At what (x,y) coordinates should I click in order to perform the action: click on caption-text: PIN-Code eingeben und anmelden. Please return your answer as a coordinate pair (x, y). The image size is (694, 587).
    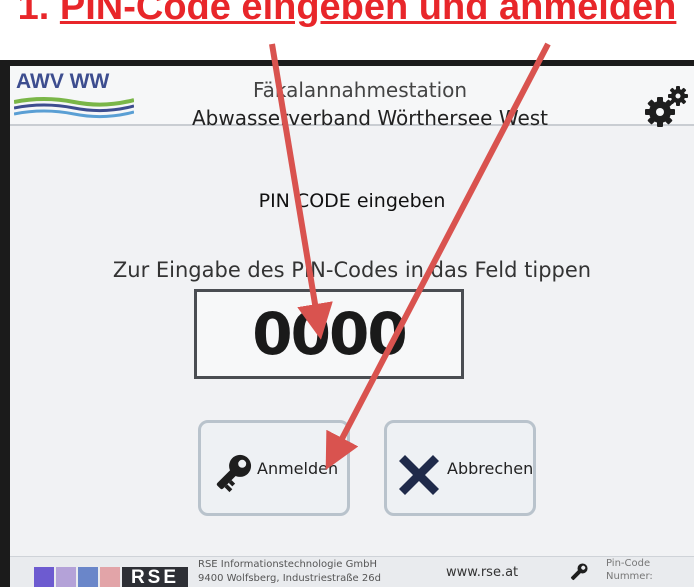
    Looking at the image, I should click on (368, 14).